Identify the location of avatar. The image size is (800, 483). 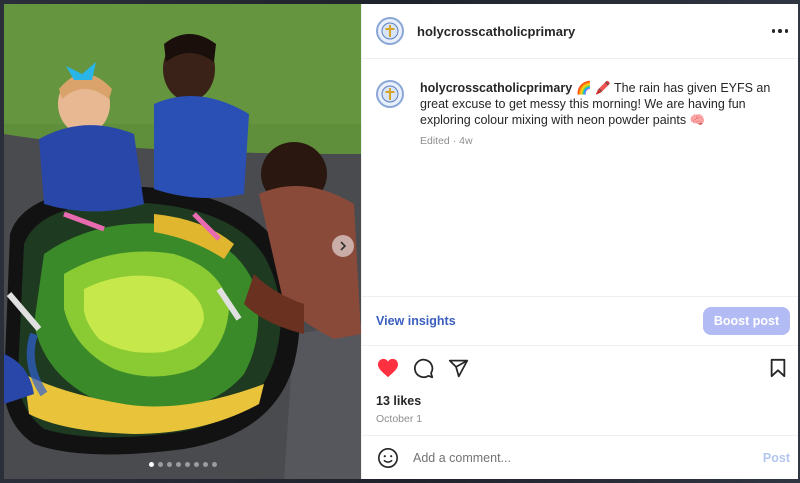
(390, 31).